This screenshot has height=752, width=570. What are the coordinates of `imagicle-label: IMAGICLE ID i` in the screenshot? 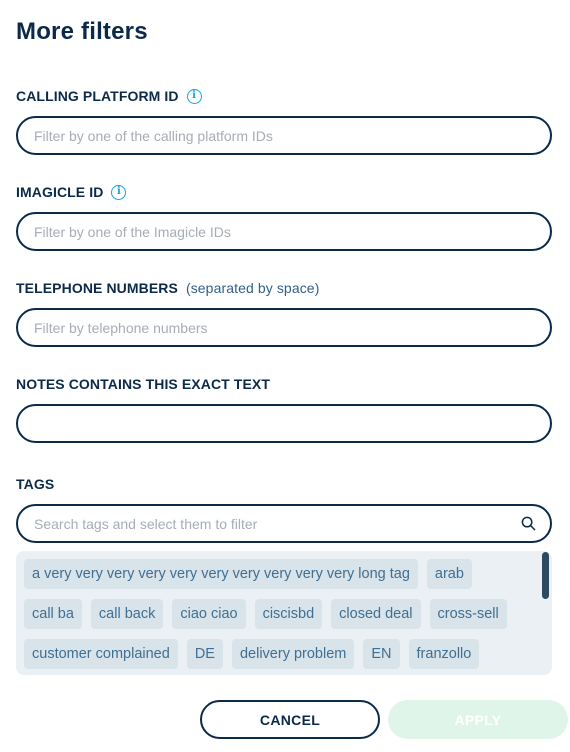 It's located at (71, 192).